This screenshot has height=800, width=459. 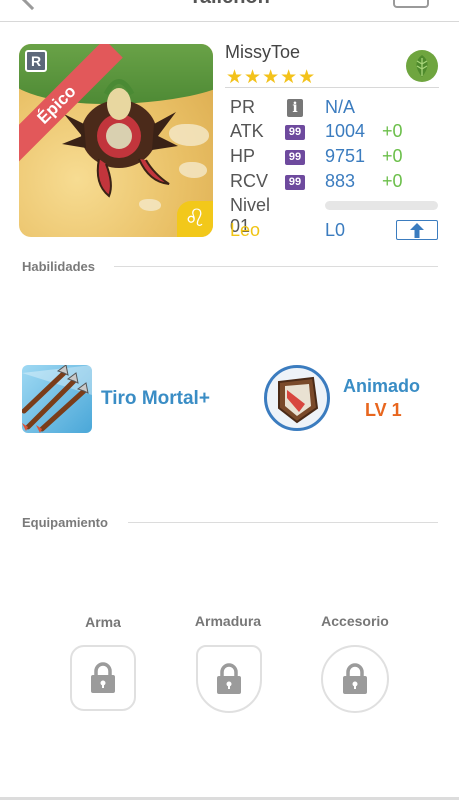 What do you see at coordinates (36, 61) in the screenshot?
I see `rarity-badge: R` at bounding box center [36, 61].